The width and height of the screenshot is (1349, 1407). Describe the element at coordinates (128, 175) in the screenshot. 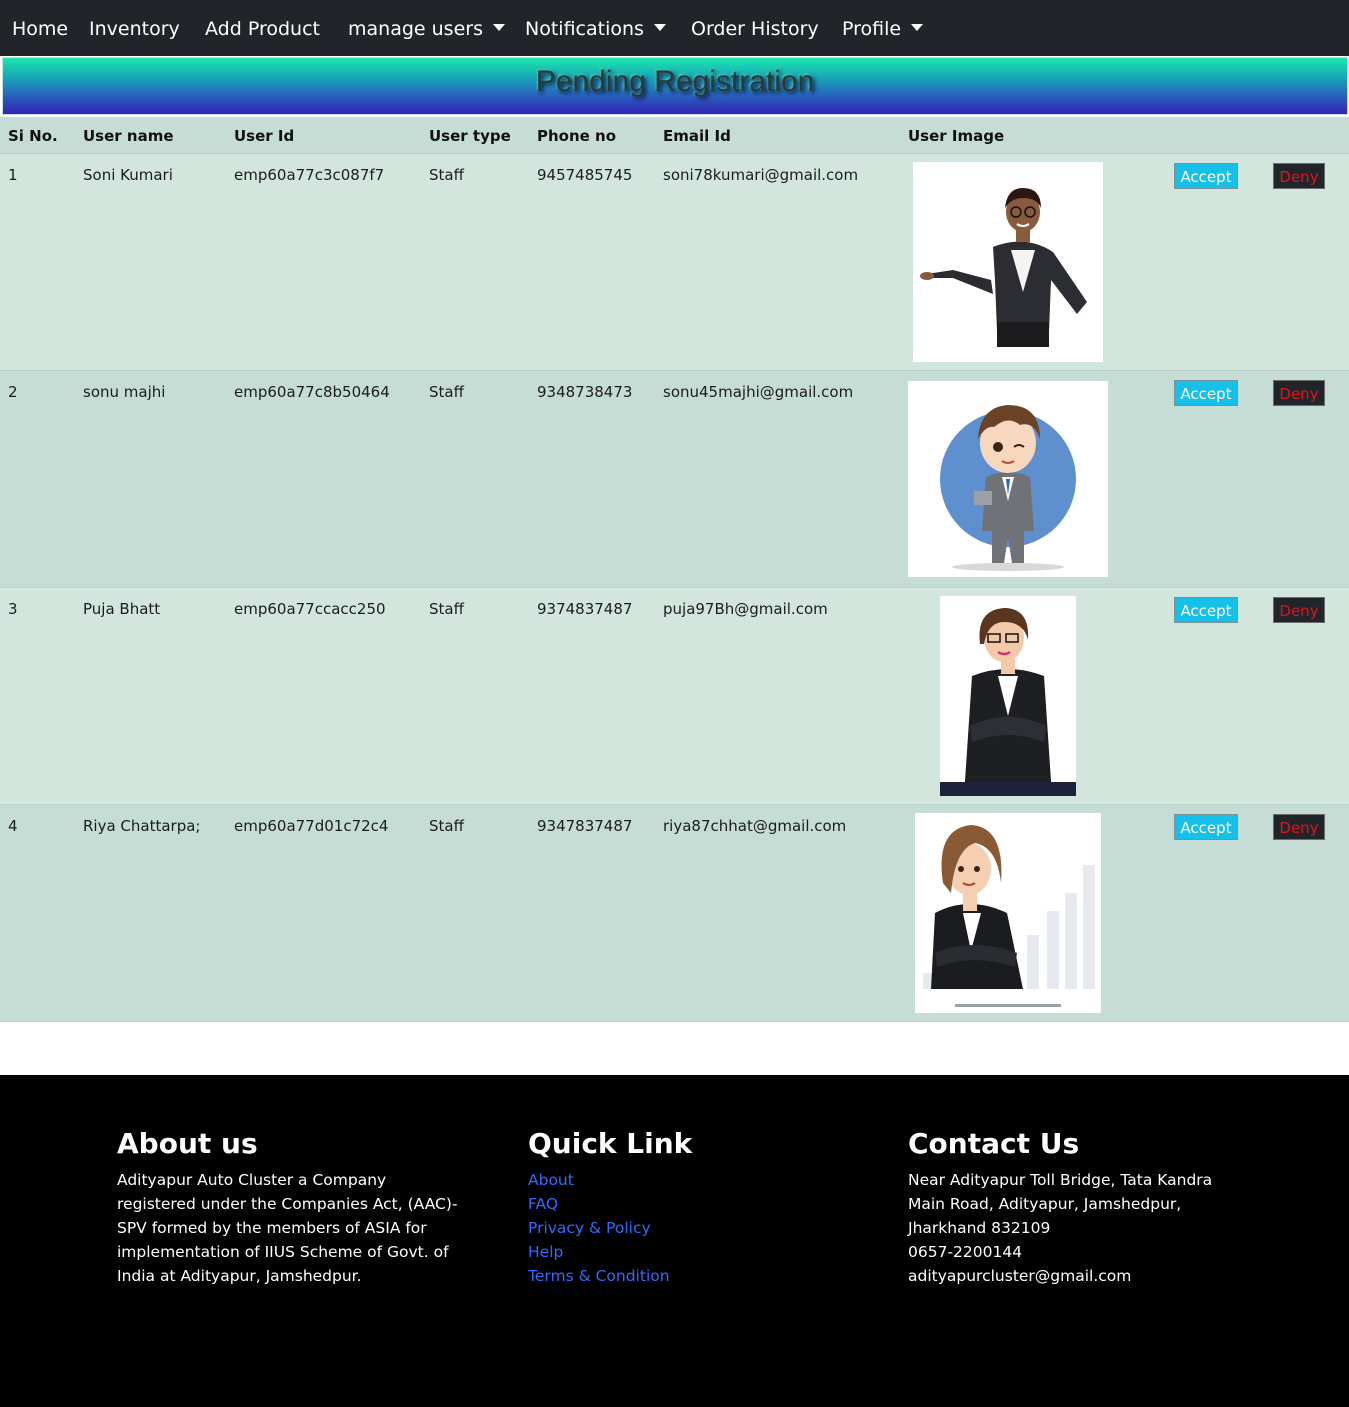

I see `cell-user-name: Soni Kumari` at that location.